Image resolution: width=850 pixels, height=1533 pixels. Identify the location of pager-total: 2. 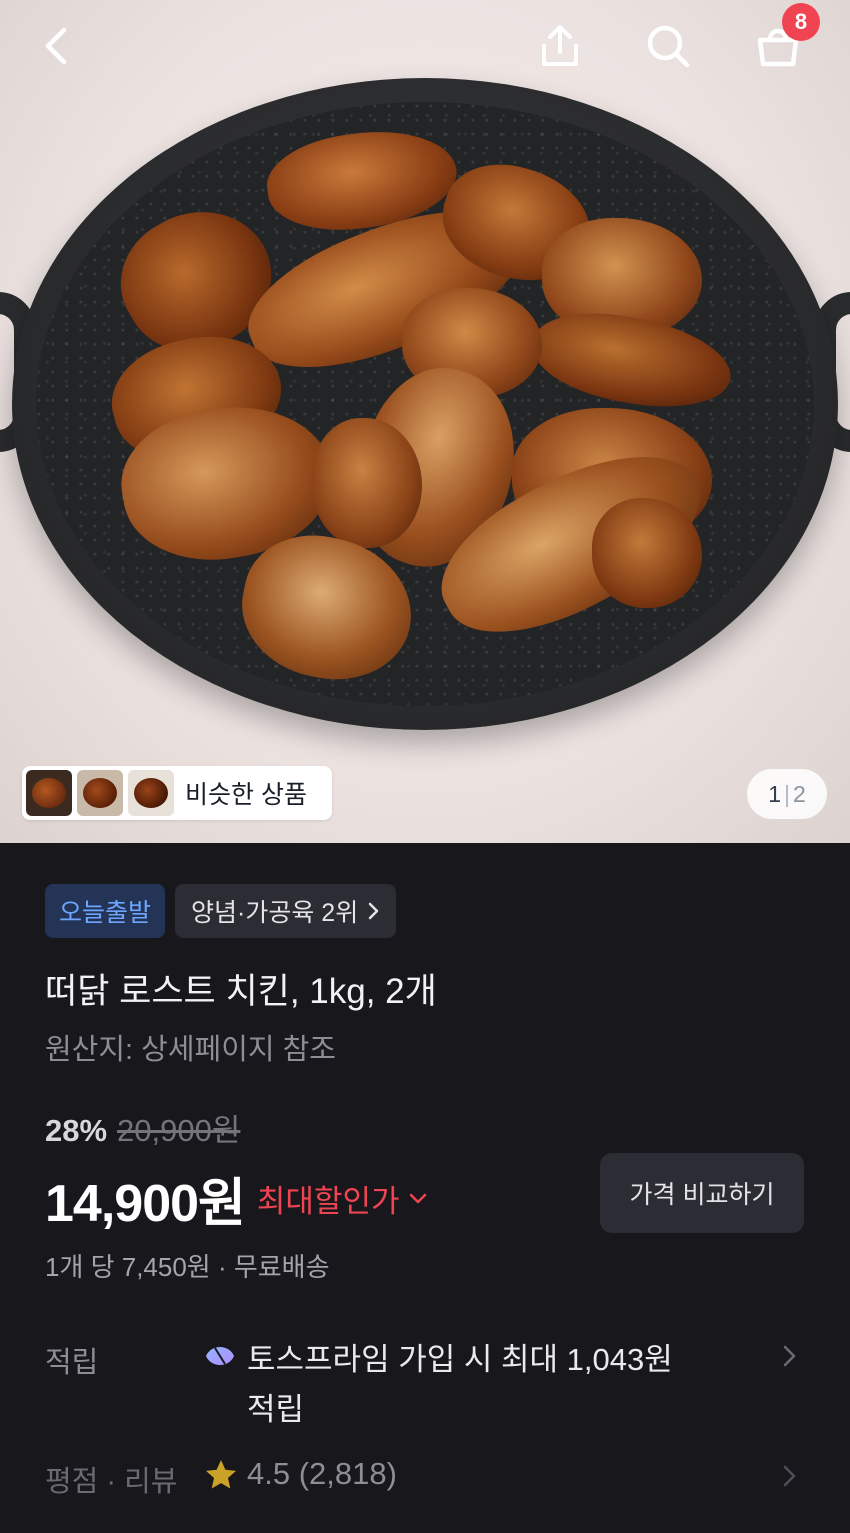
(799, 793).